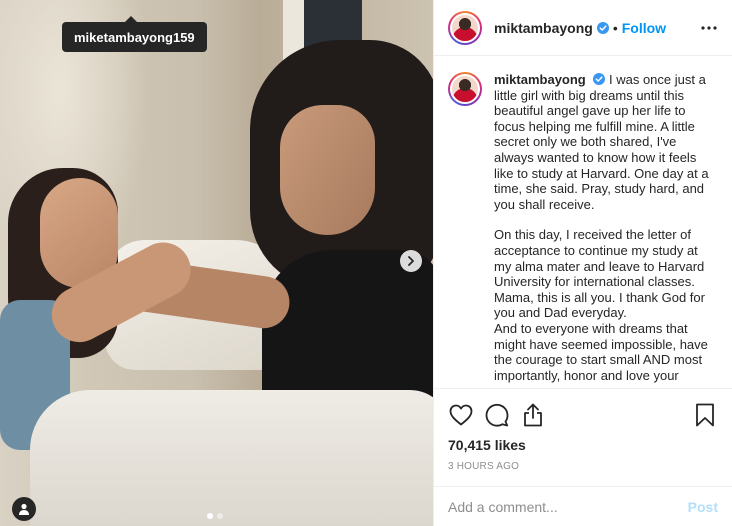 The image size is (732, 526). I want to click on share-button, so click(533, 415).